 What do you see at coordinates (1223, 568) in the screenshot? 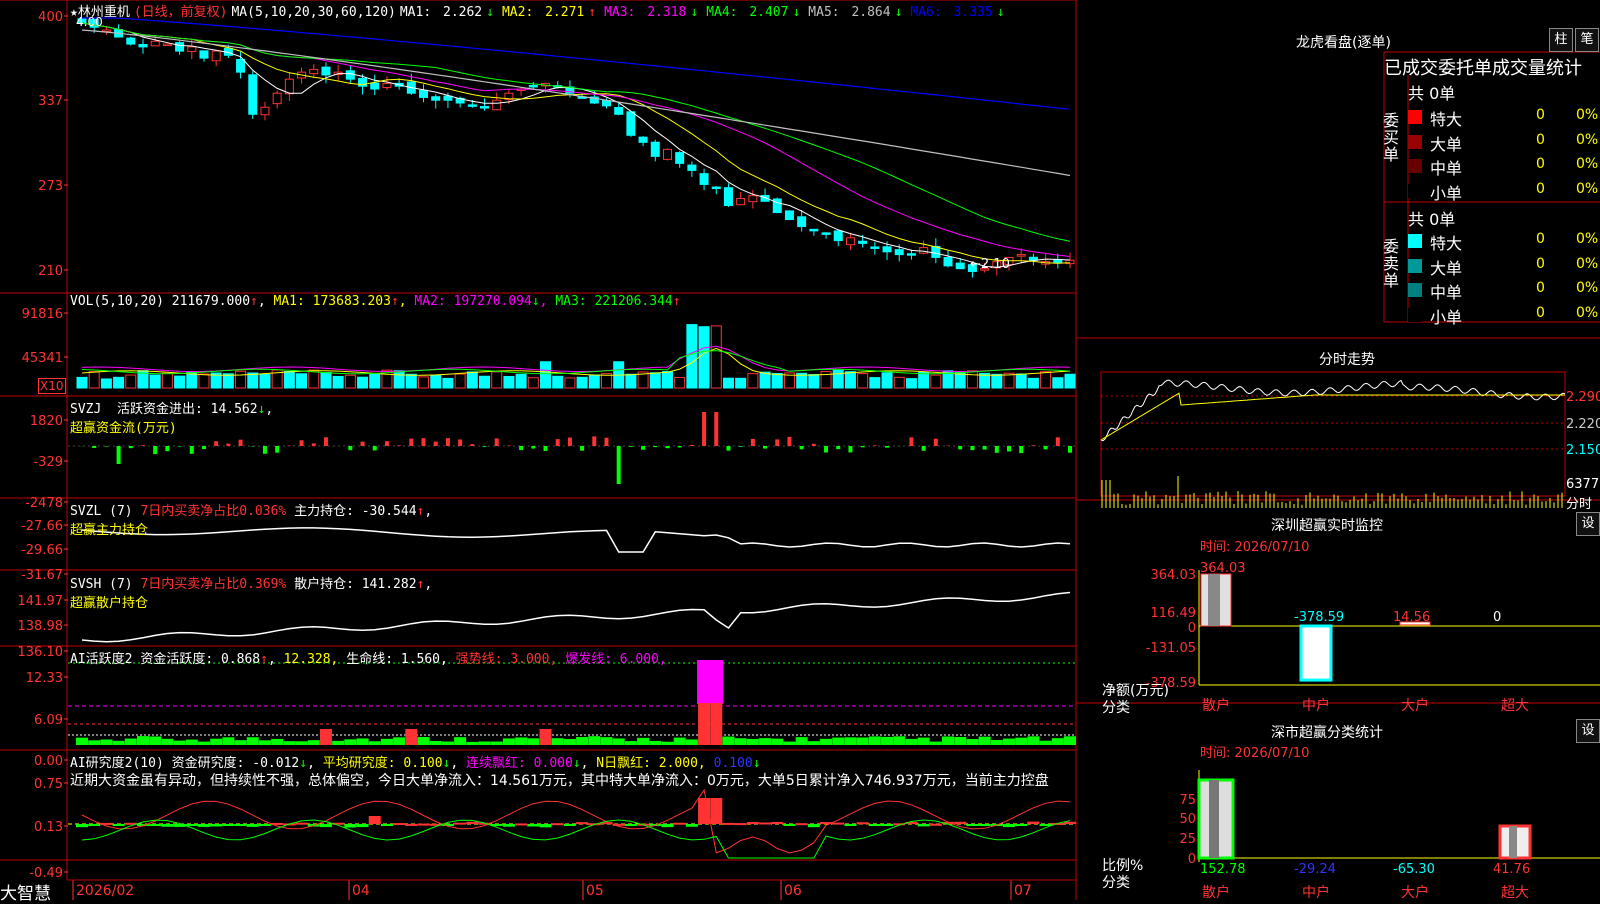
I see `monitor-value-label: 364.03` at bounding box center [1223, 568].